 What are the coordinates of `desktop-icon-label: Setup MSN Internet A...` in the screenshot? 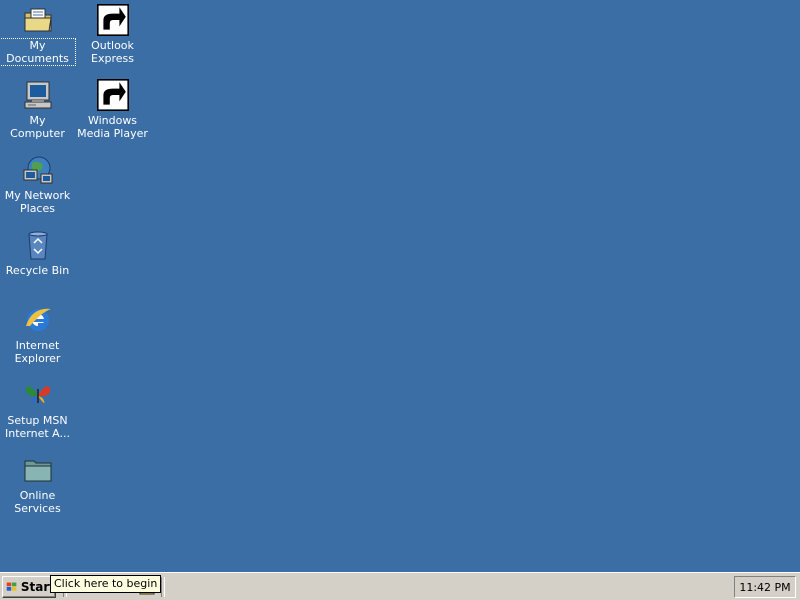 It's located at (37, 427).